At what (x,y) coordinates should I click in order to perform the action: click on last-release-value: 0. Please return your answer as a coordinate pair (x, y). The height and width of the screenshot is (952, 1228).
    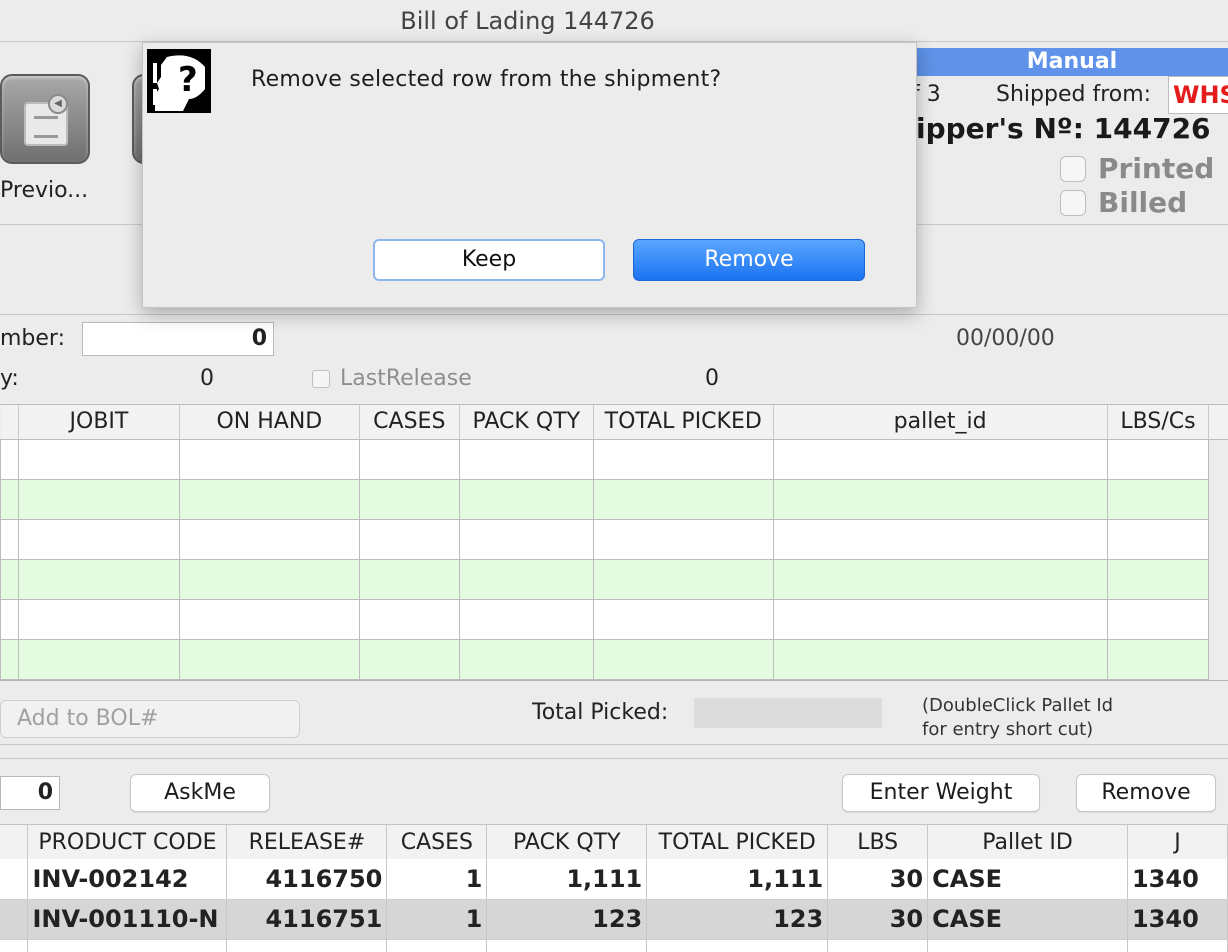
    Looking at the image, I should click on (712, 378).